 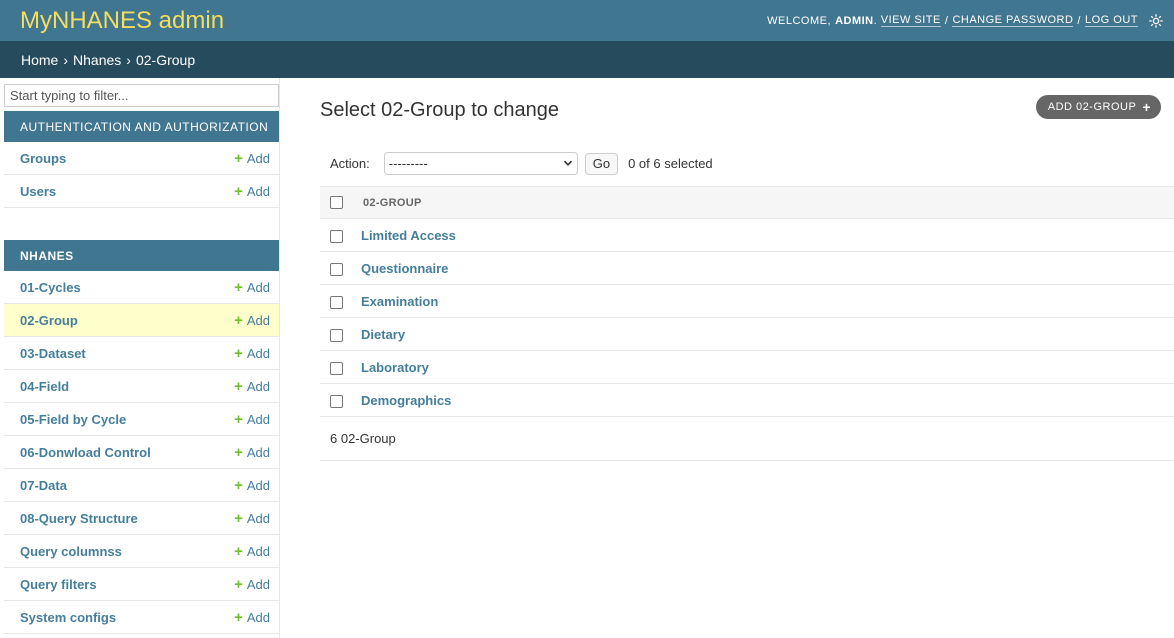 What do you see at coordinates (378, 334) in the screenshot?
I see `row-link: Dietary` at bounding box center [378, 334].